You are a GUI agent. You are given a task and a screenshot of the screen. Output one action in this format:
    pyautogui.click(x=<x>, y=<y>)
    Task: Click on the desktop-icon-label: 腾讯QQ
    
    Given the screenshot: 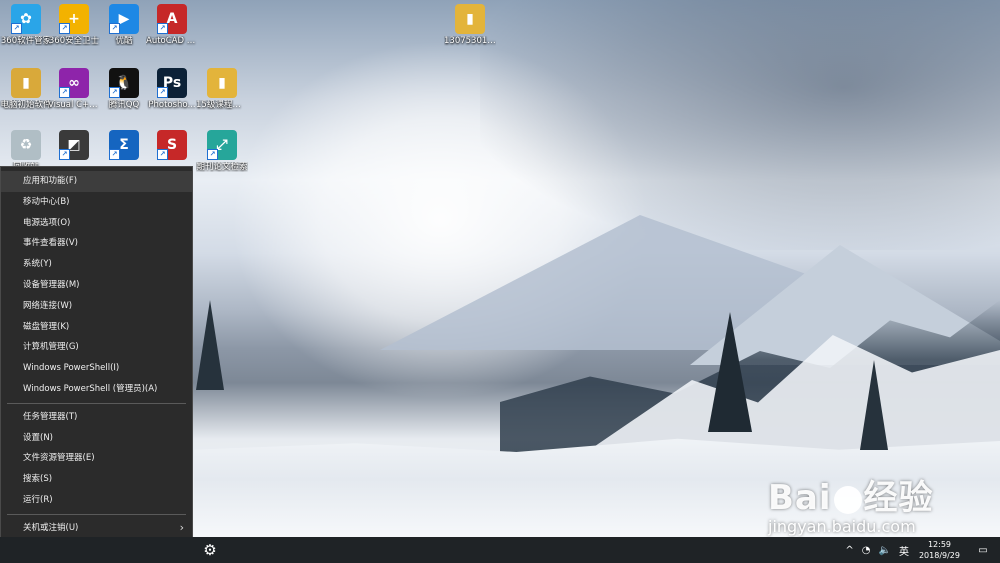 What is the action you would take?
    pyautogui.click(x=124, y=105)
    